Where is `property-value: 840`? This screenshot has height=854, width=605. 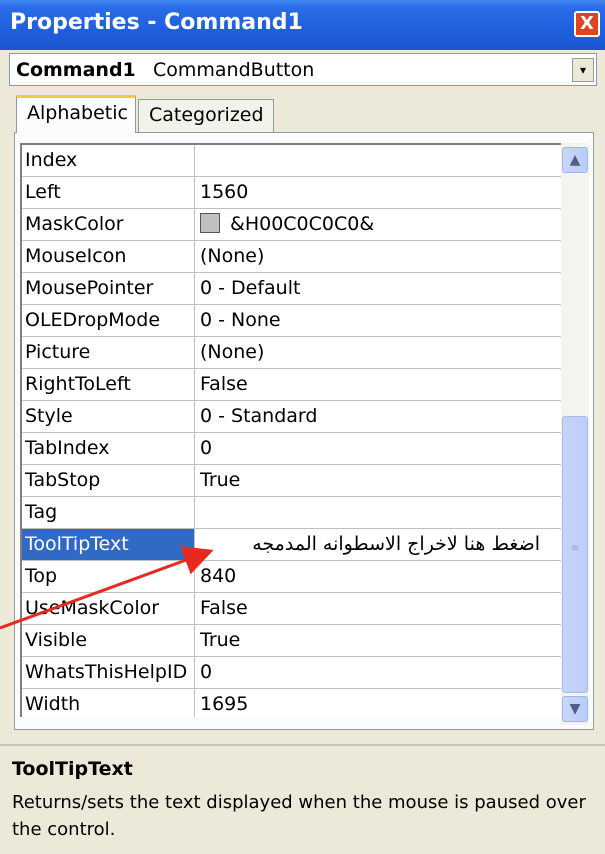 property-value: 840 is located at coordinates (218, 576).